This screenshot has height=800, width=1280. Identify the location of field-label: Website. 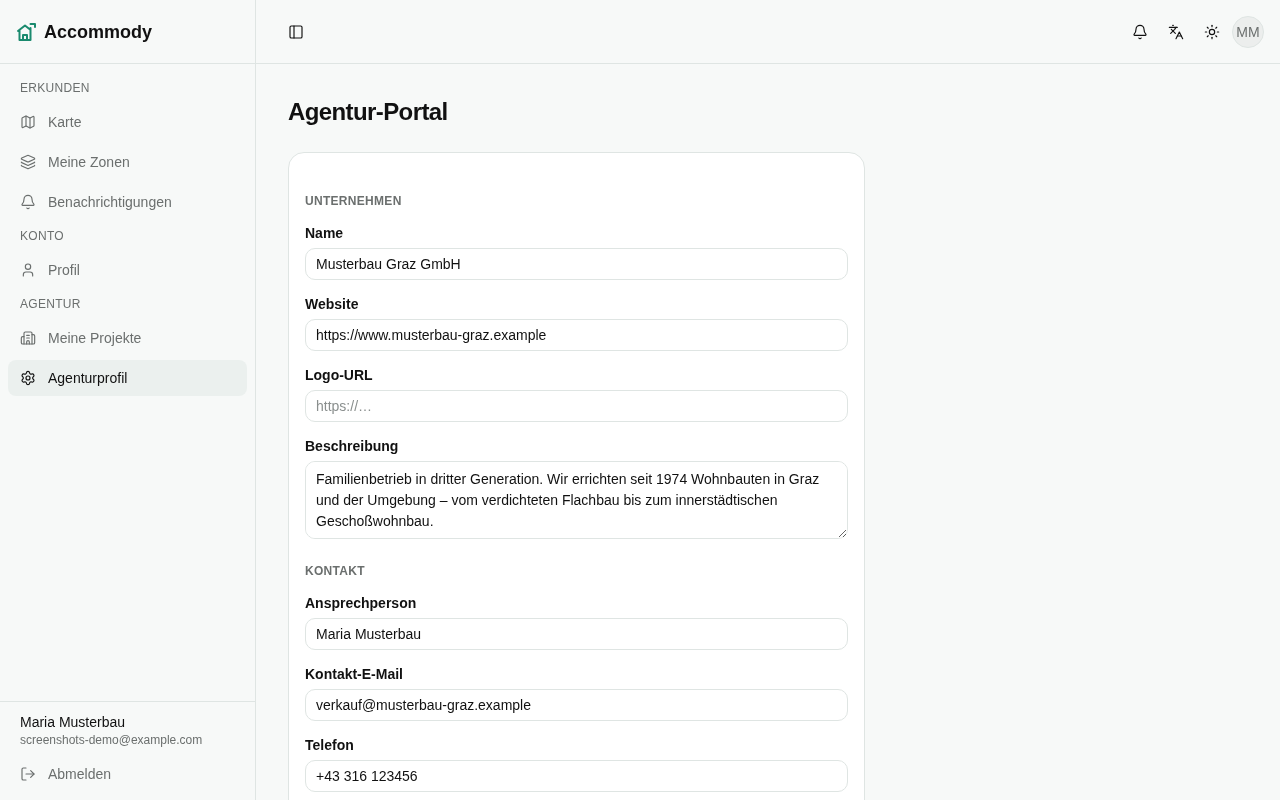
(332, 304).